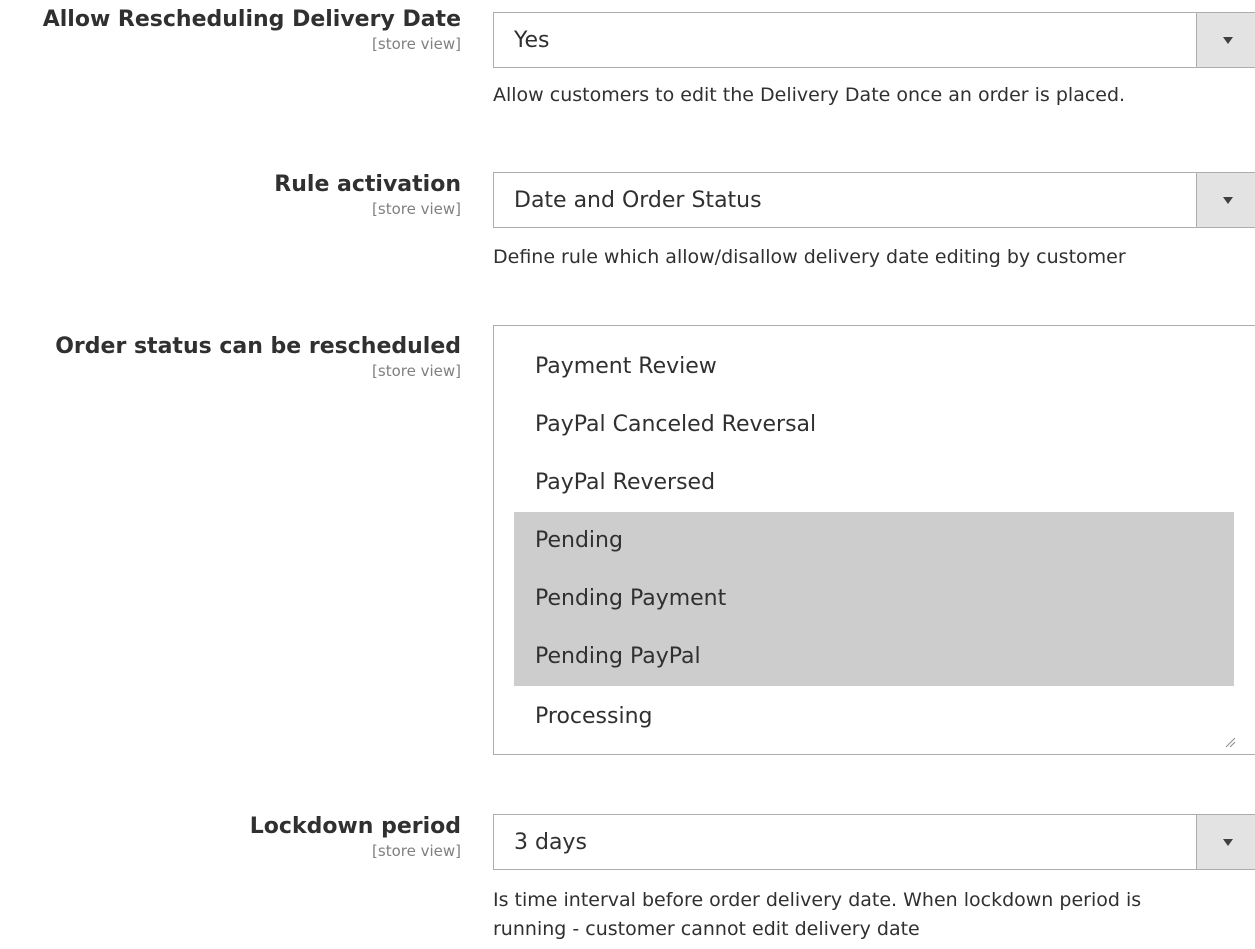 The width and height of the screenshot is (1255, 949). What do you see at coordinates (1230, 742) in the screenshot?
I see `resize-handle-icon` at bounding box center [1230, 742].